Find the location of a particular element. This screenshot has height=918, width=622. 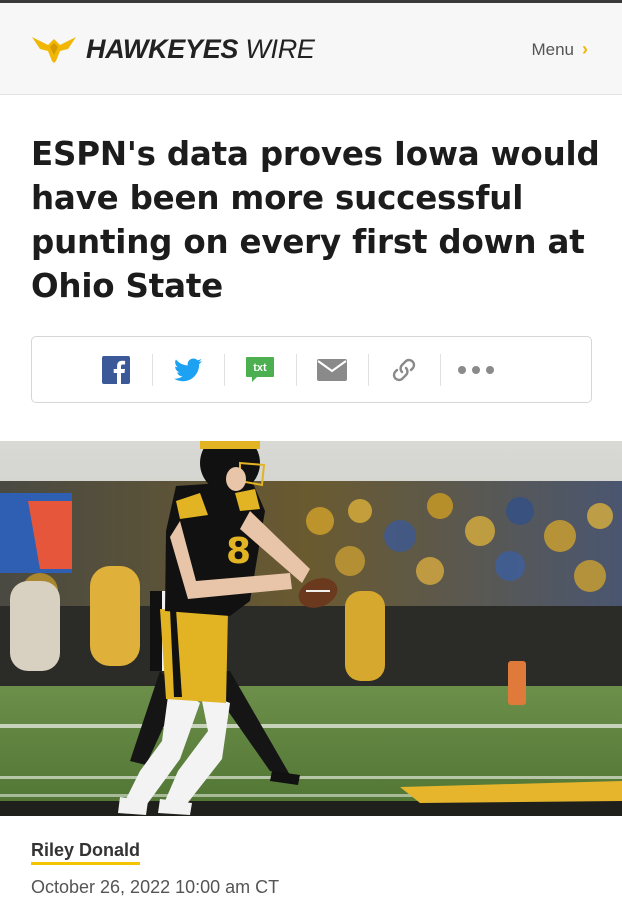

menu-button: Menu › is located at coordinates (559, 49).